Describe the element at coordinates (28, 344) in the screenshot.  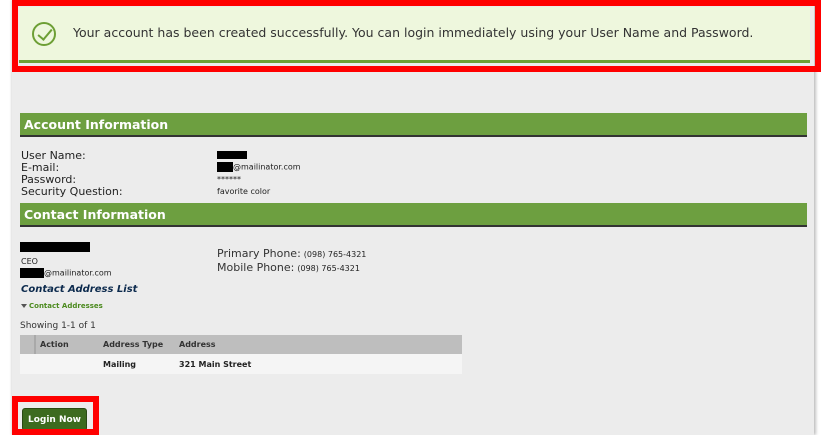
I see `select-column-header` at that location.